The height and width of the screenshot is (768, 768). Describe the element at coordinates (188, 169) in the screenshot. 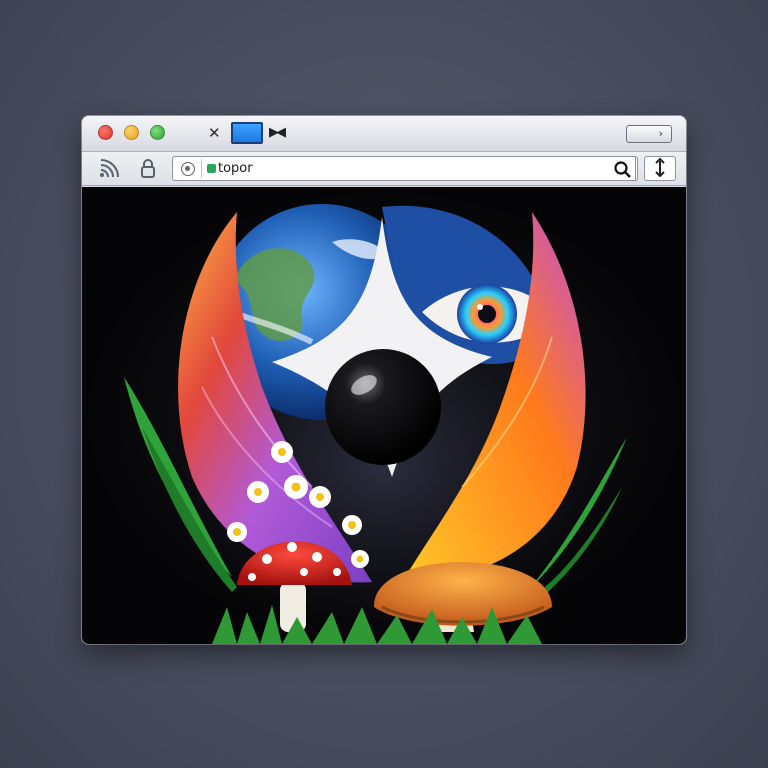

I see `site-info-icon` at that location.